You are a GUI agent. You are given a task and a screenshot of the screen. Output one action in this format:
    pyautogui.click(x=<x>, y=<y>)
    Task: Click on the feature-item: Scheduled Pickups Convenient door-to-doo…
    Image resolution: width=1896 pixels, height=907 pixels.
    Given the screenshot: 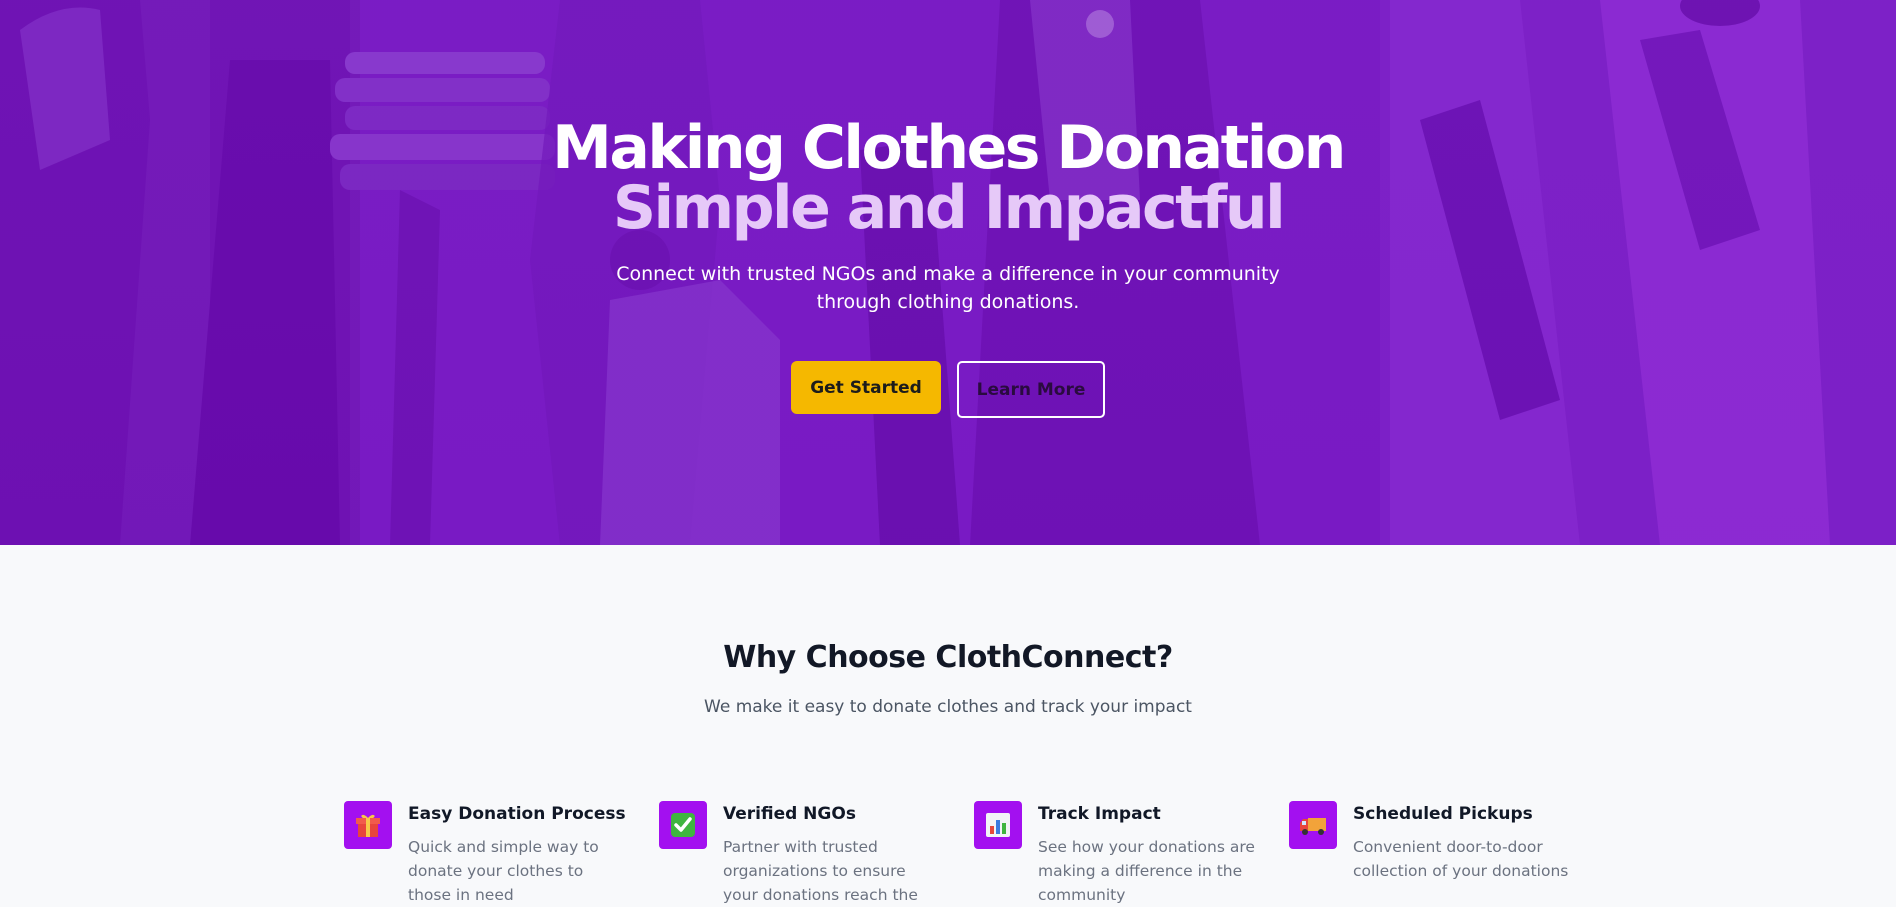 What is the action you would take?
    pyautogui.click(x=1446, y=854)
    